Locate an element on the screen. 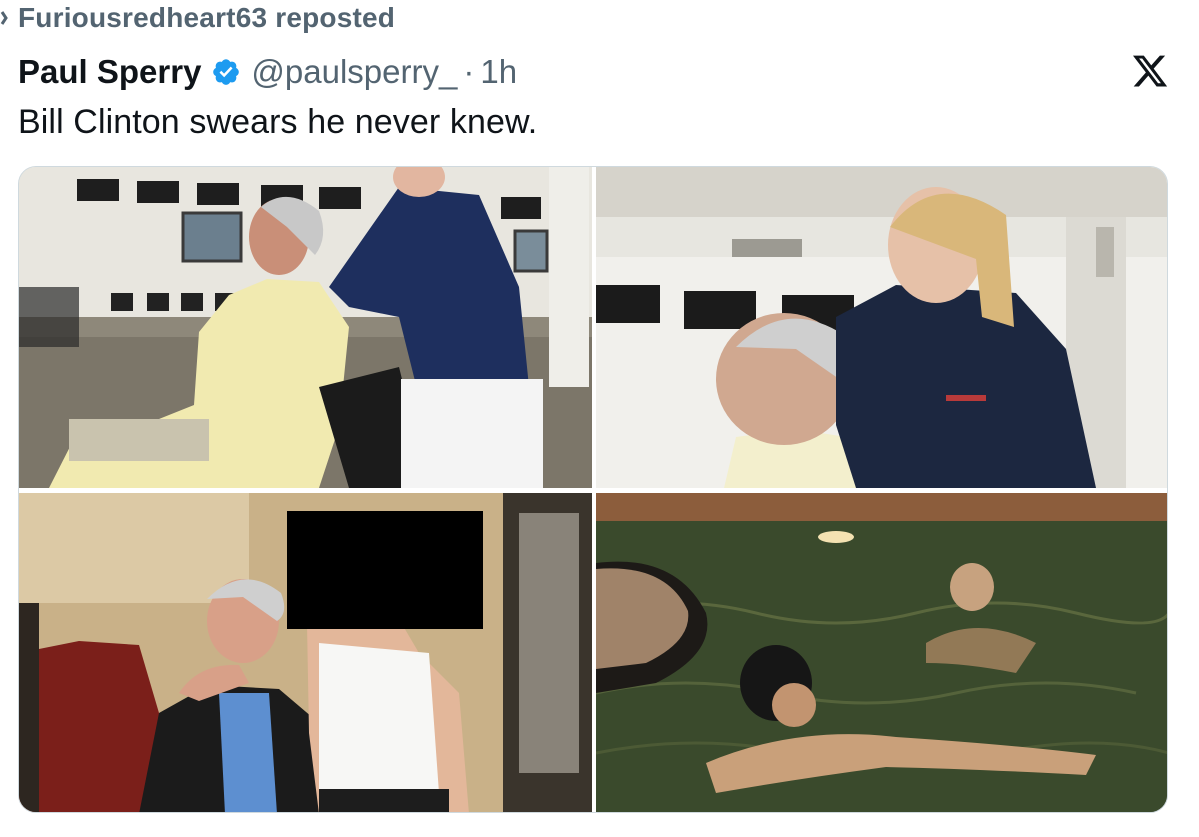 The height and width of the screenshot is (837, 1199). author-handle: @paulsperry_ is located at coordinates (354, 72).